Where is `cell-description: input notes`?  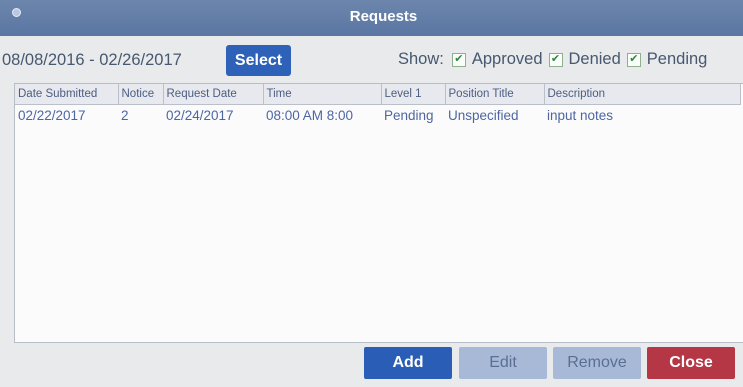 cell-description: input notes is located at coordinates (580, 115).